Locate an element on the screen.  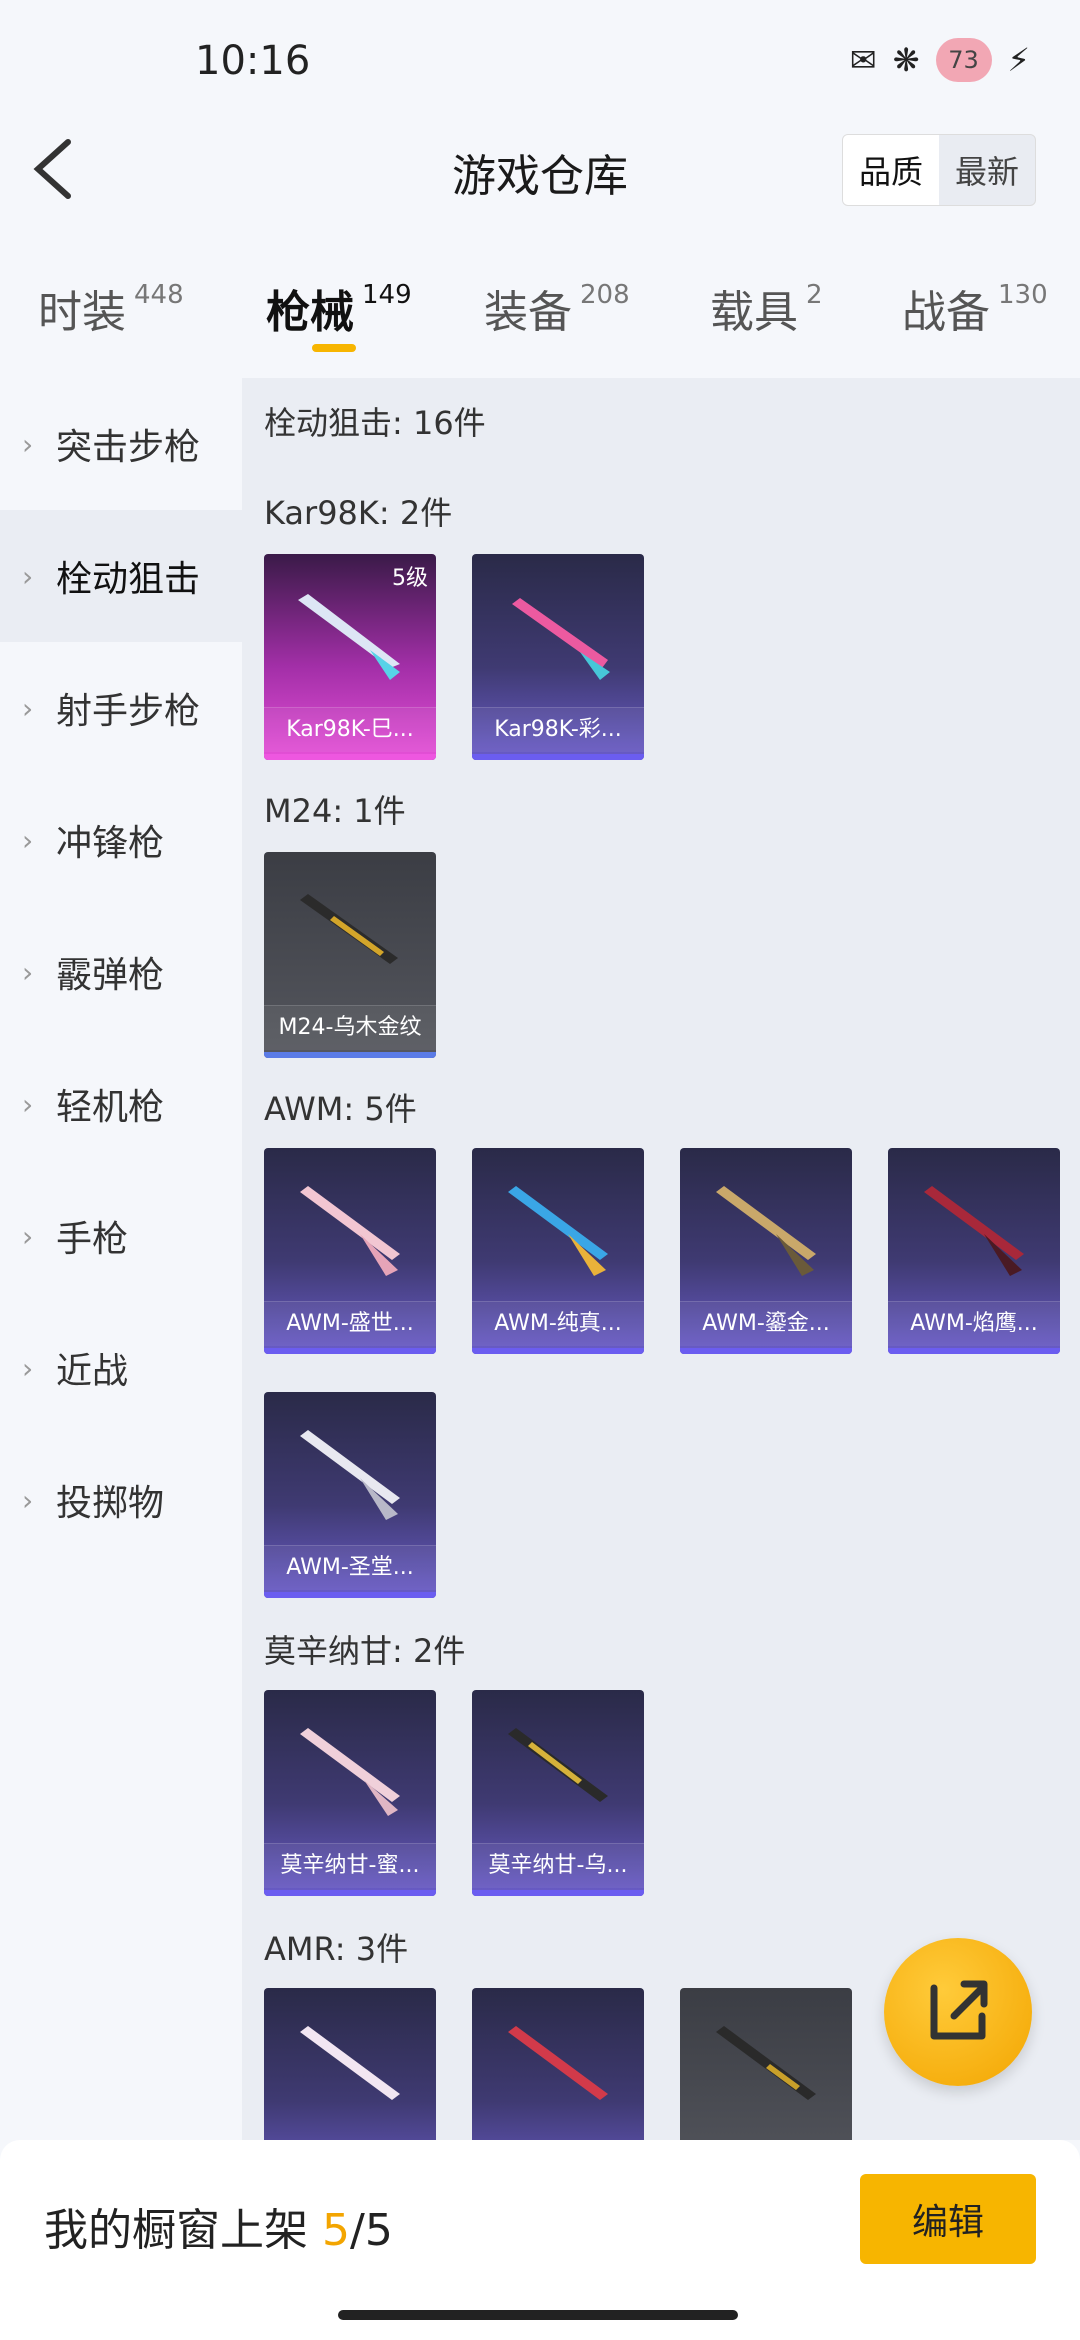
sidebar-item-pistol: › 手枪 is located at coordinates (121, 1236).